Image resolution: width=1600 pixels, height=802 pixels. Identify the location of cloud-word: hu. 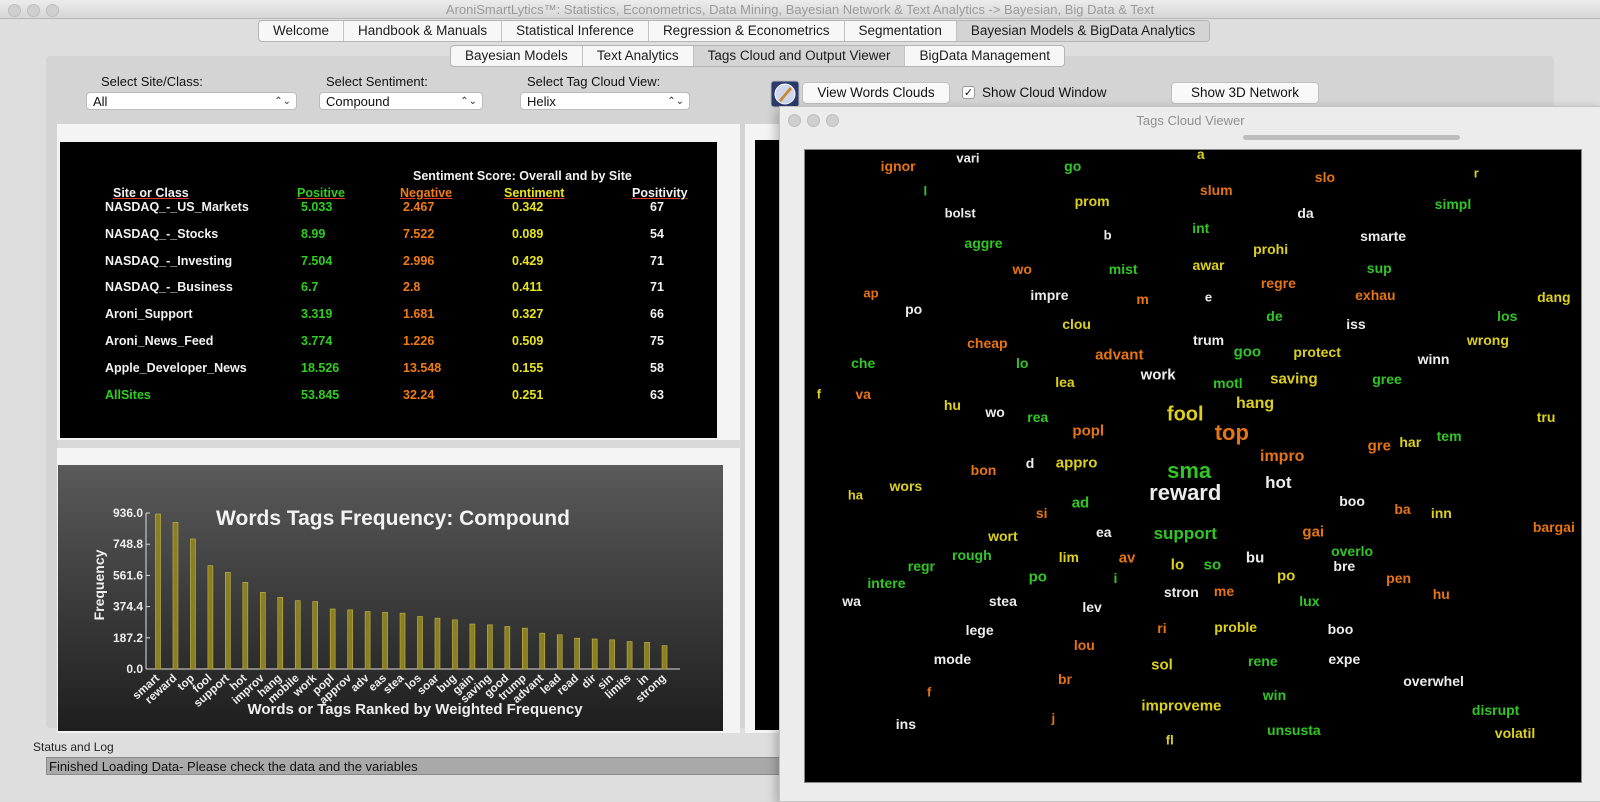
(952, 405).